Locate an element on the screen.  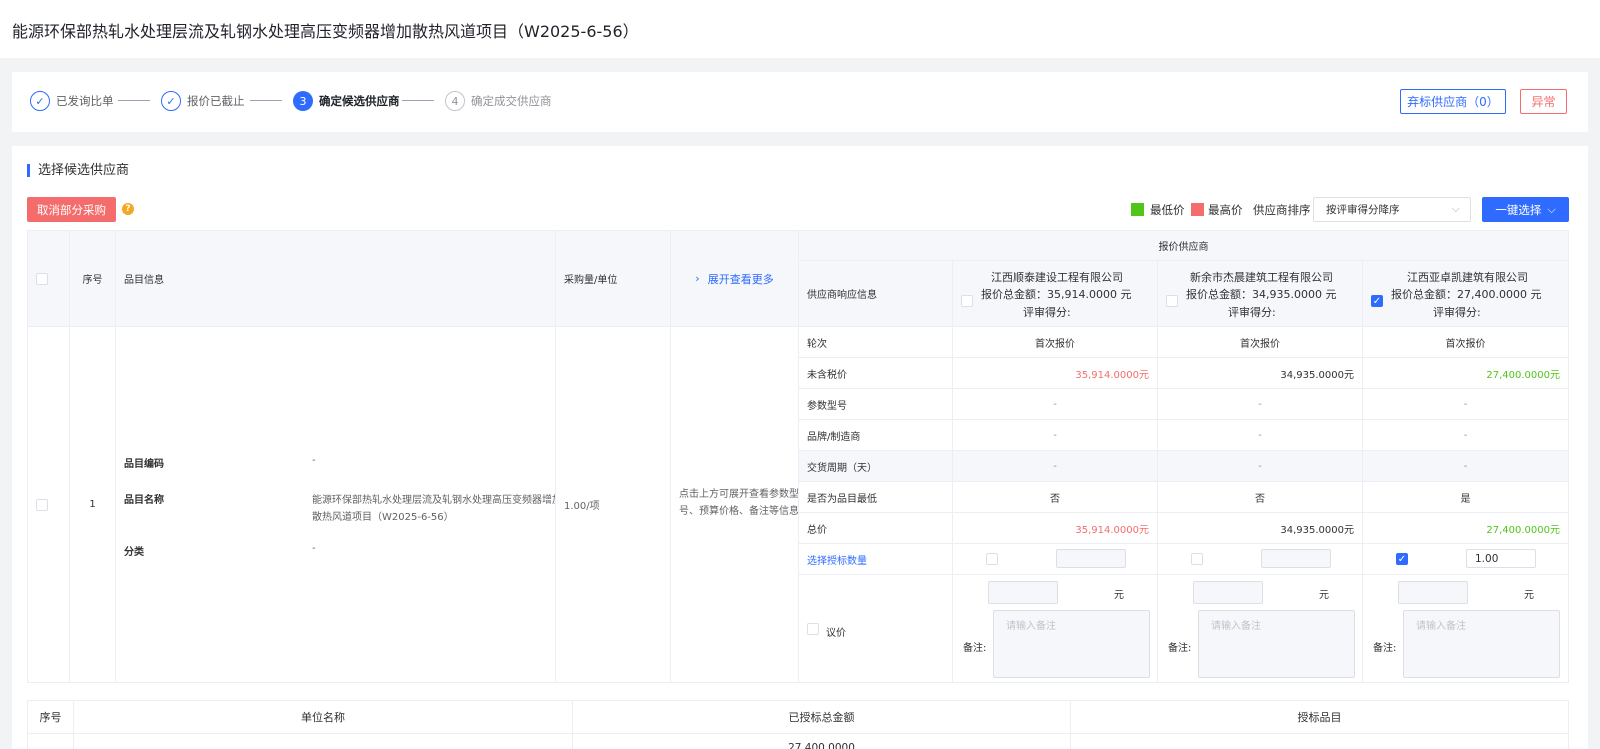
sort-select-value: 按评审得分降序 is located at coordinates (1363, 210).